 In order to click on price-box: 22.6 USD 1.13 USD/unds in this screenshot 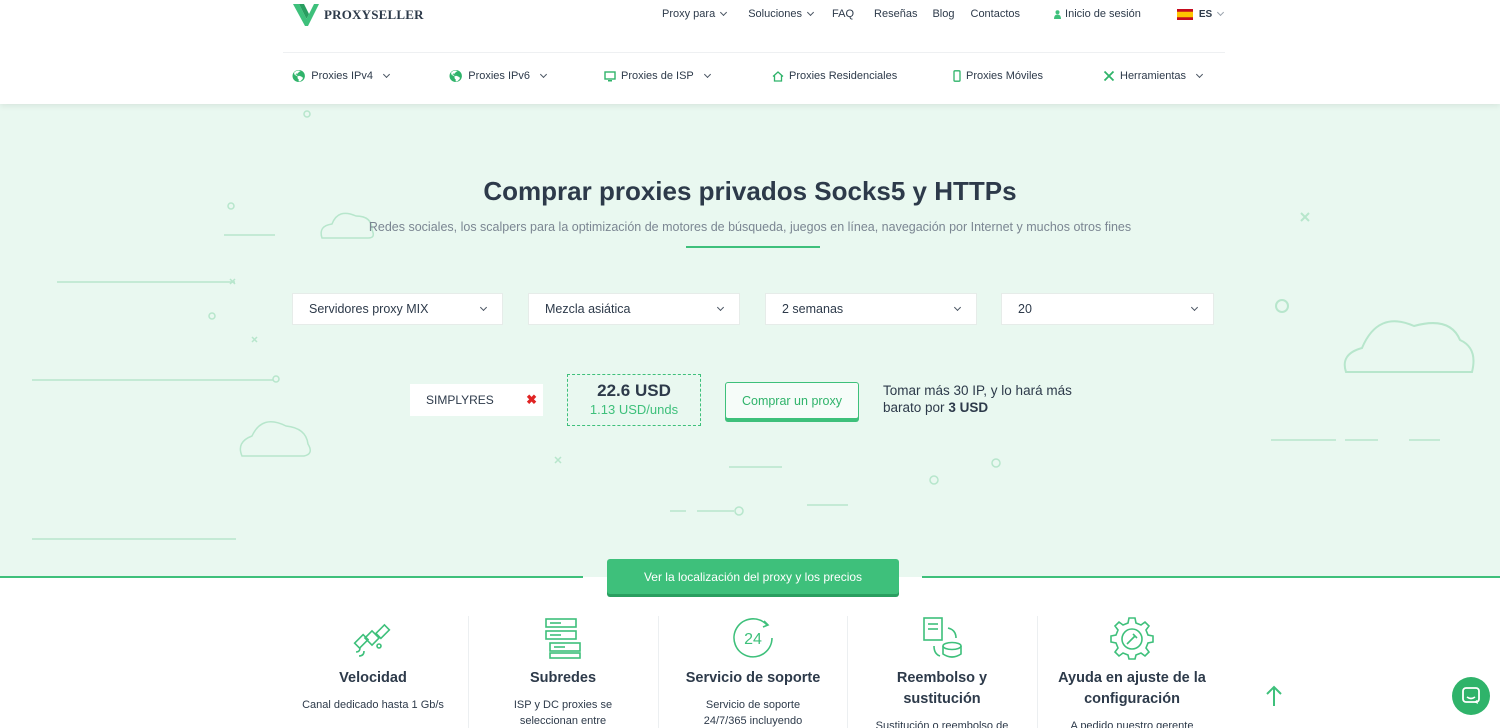, I will do `click(634, 400)`.